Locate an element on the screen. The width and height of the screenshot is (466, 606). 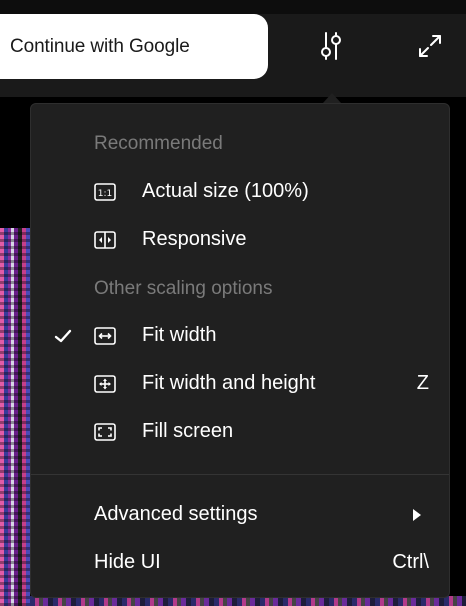
menu-pointer is located at coordinates (332, 98).